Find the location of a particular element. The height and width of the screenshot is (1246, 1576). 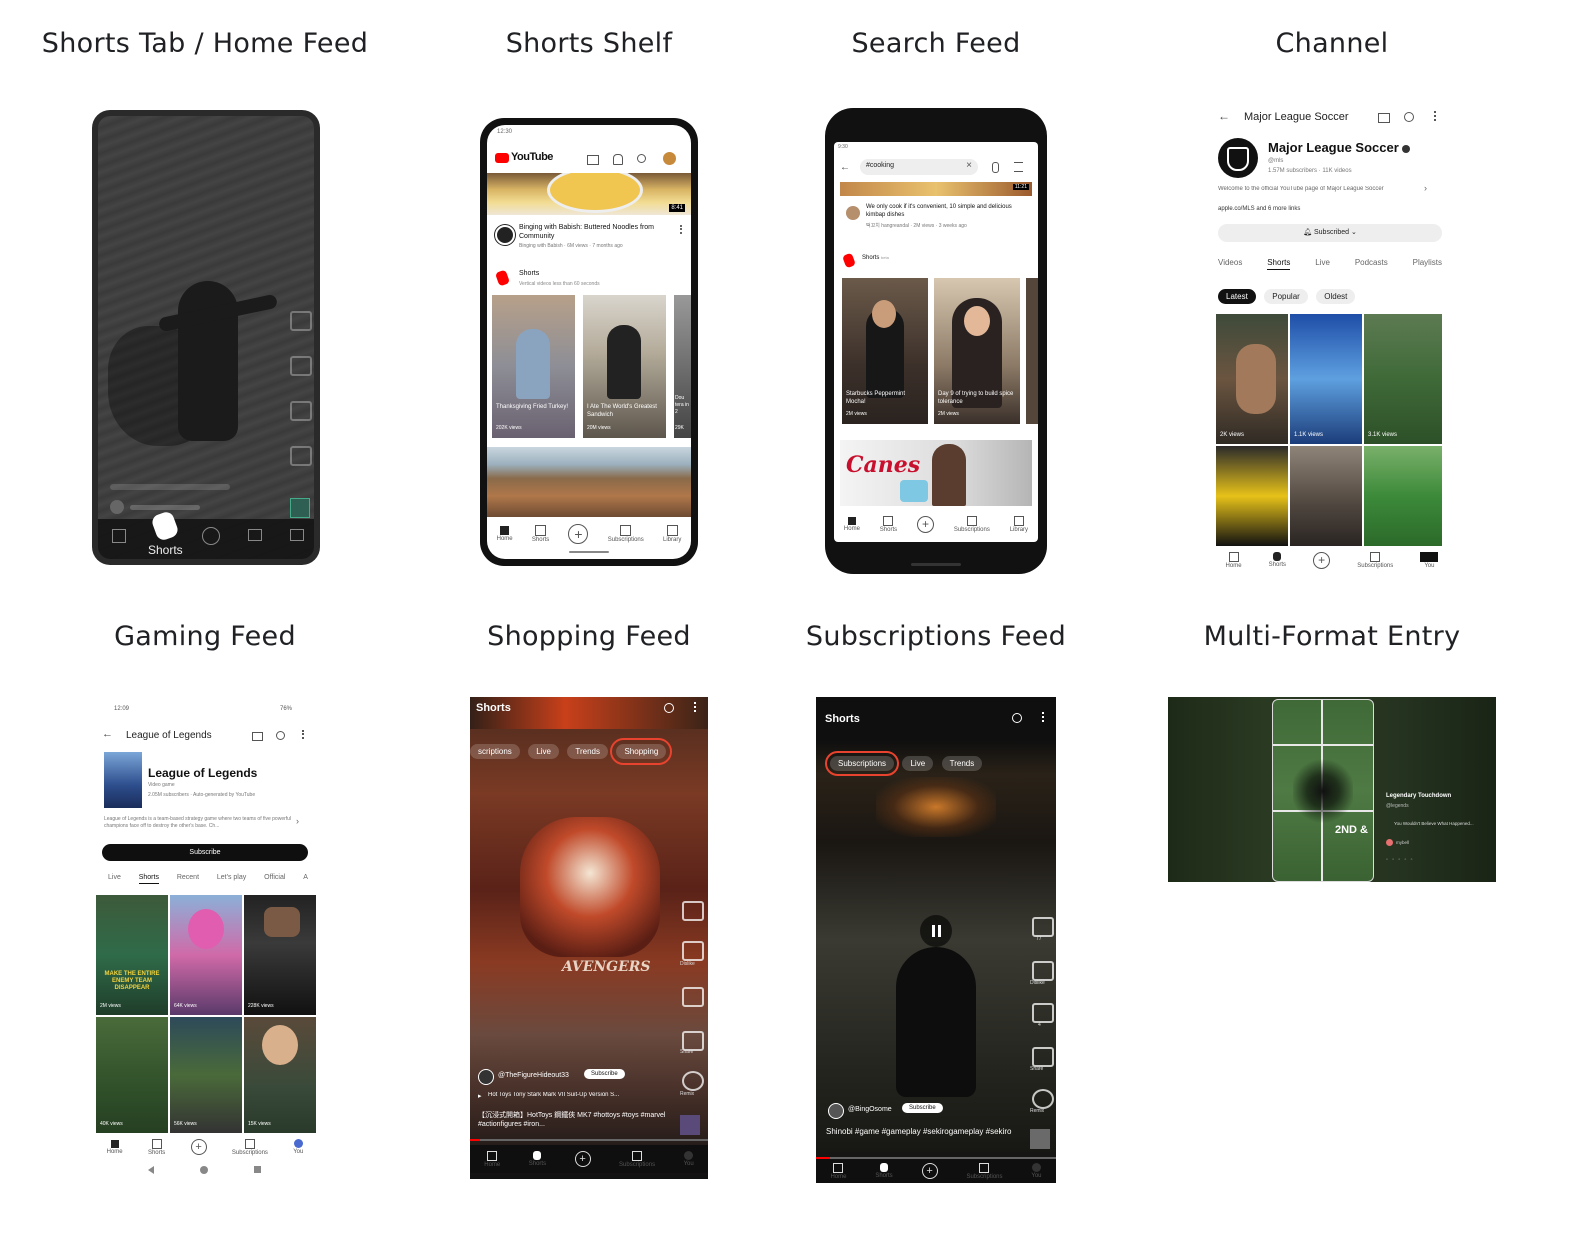

subs-comment-icon is located at coordinates (1043, 1013).